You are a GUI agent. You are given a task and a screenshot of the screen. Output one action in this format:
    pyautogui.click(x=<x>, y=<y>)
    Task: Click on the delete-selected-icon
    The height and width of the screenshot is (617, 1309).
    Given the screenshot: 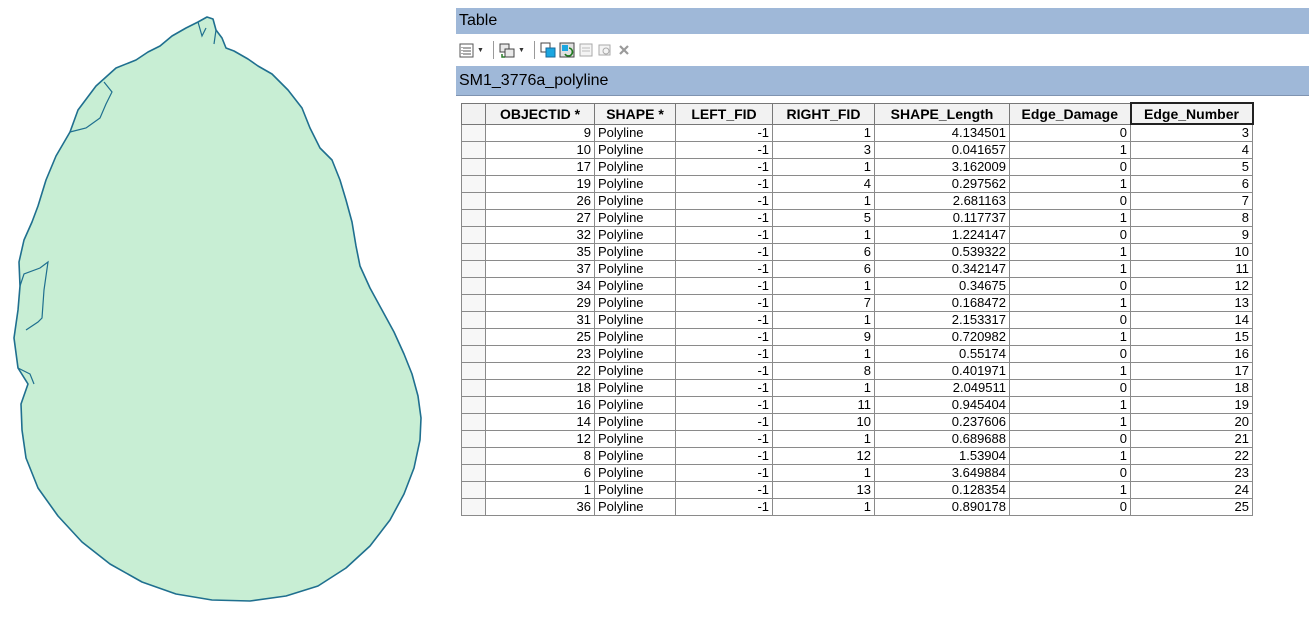 What is the action you would take?
    pyautogui.click(x=624, y=50)
    